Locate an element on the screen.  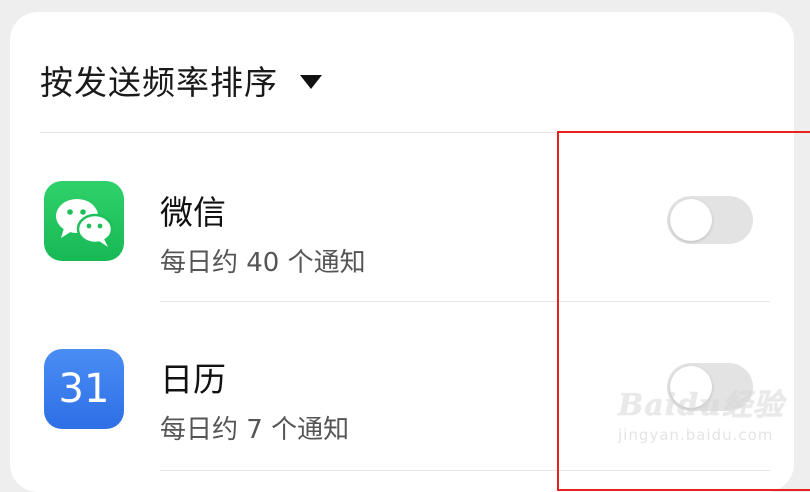
sort-dropdown: 按发送频率排序 is located at coordinates (181, 80).